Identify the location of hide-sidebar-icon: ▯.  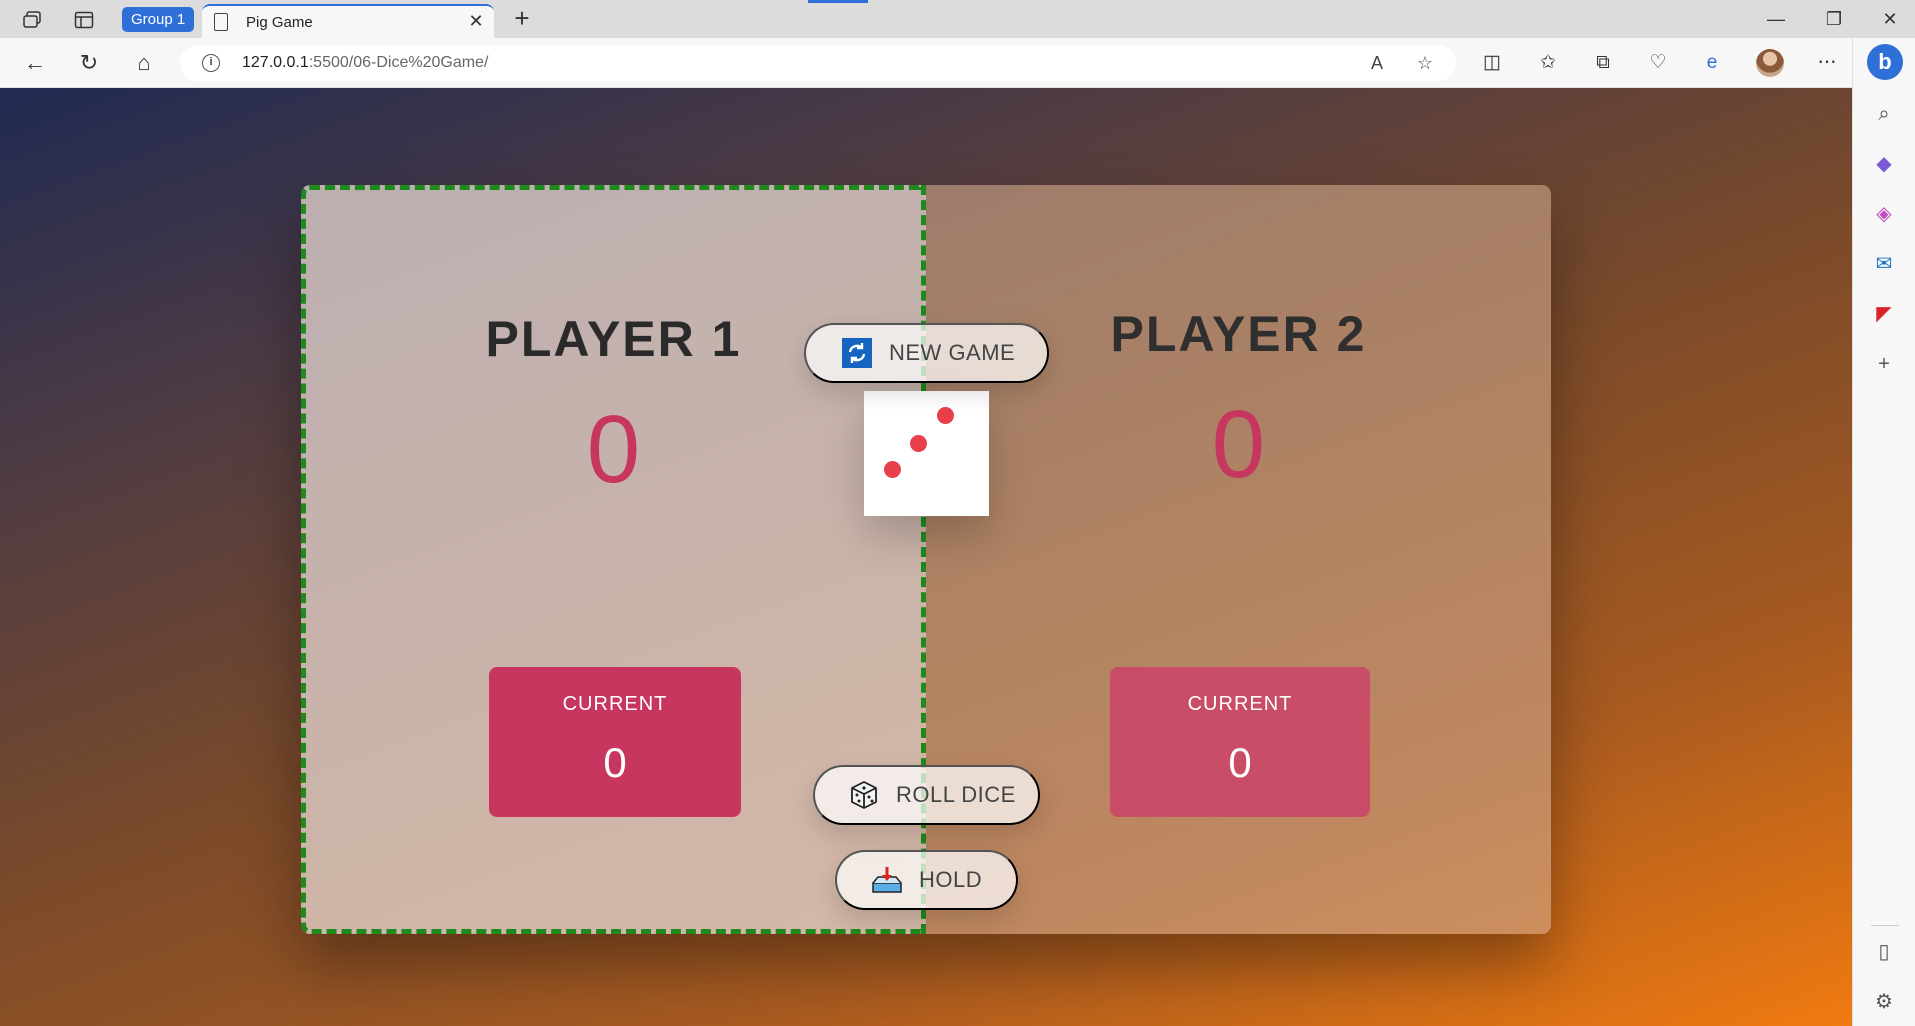
(1884, 952).